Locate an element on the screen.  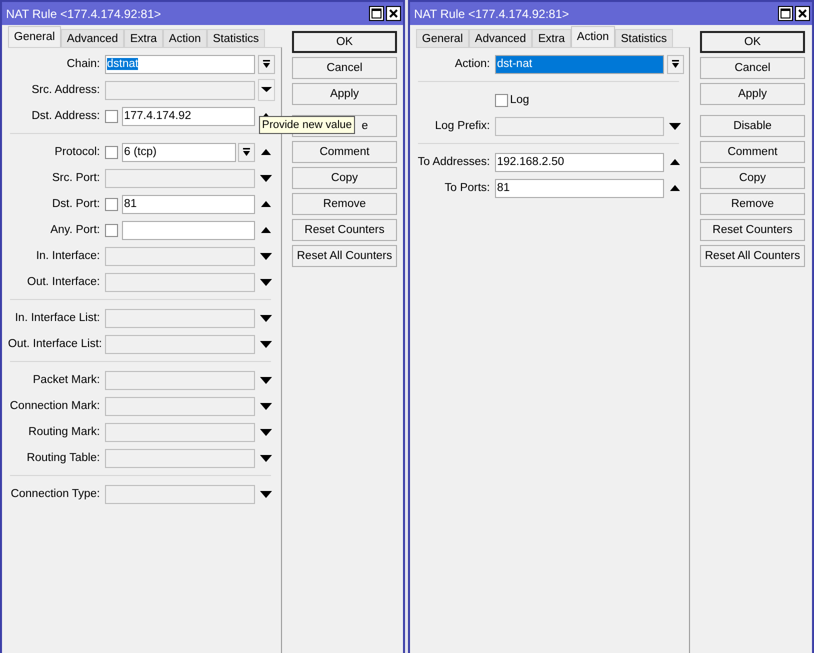
dialog-button: Disable is located at coordinates (752, 126).